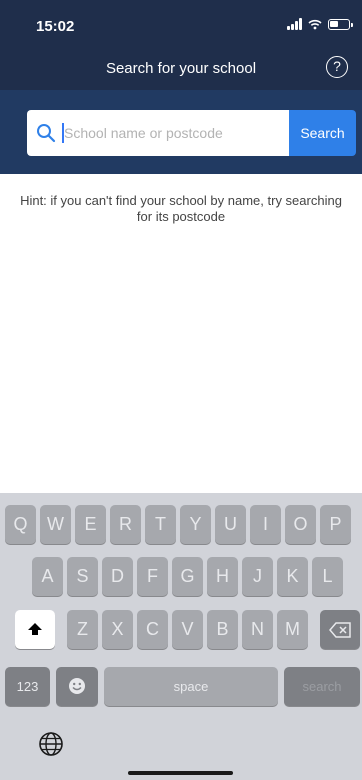 Image resolution: width=362 pixels, height=780 pixels. What do you see at coordinates (222, 576) in the screenshot?
I see `key-h: H` at bounding box center [222, 576].